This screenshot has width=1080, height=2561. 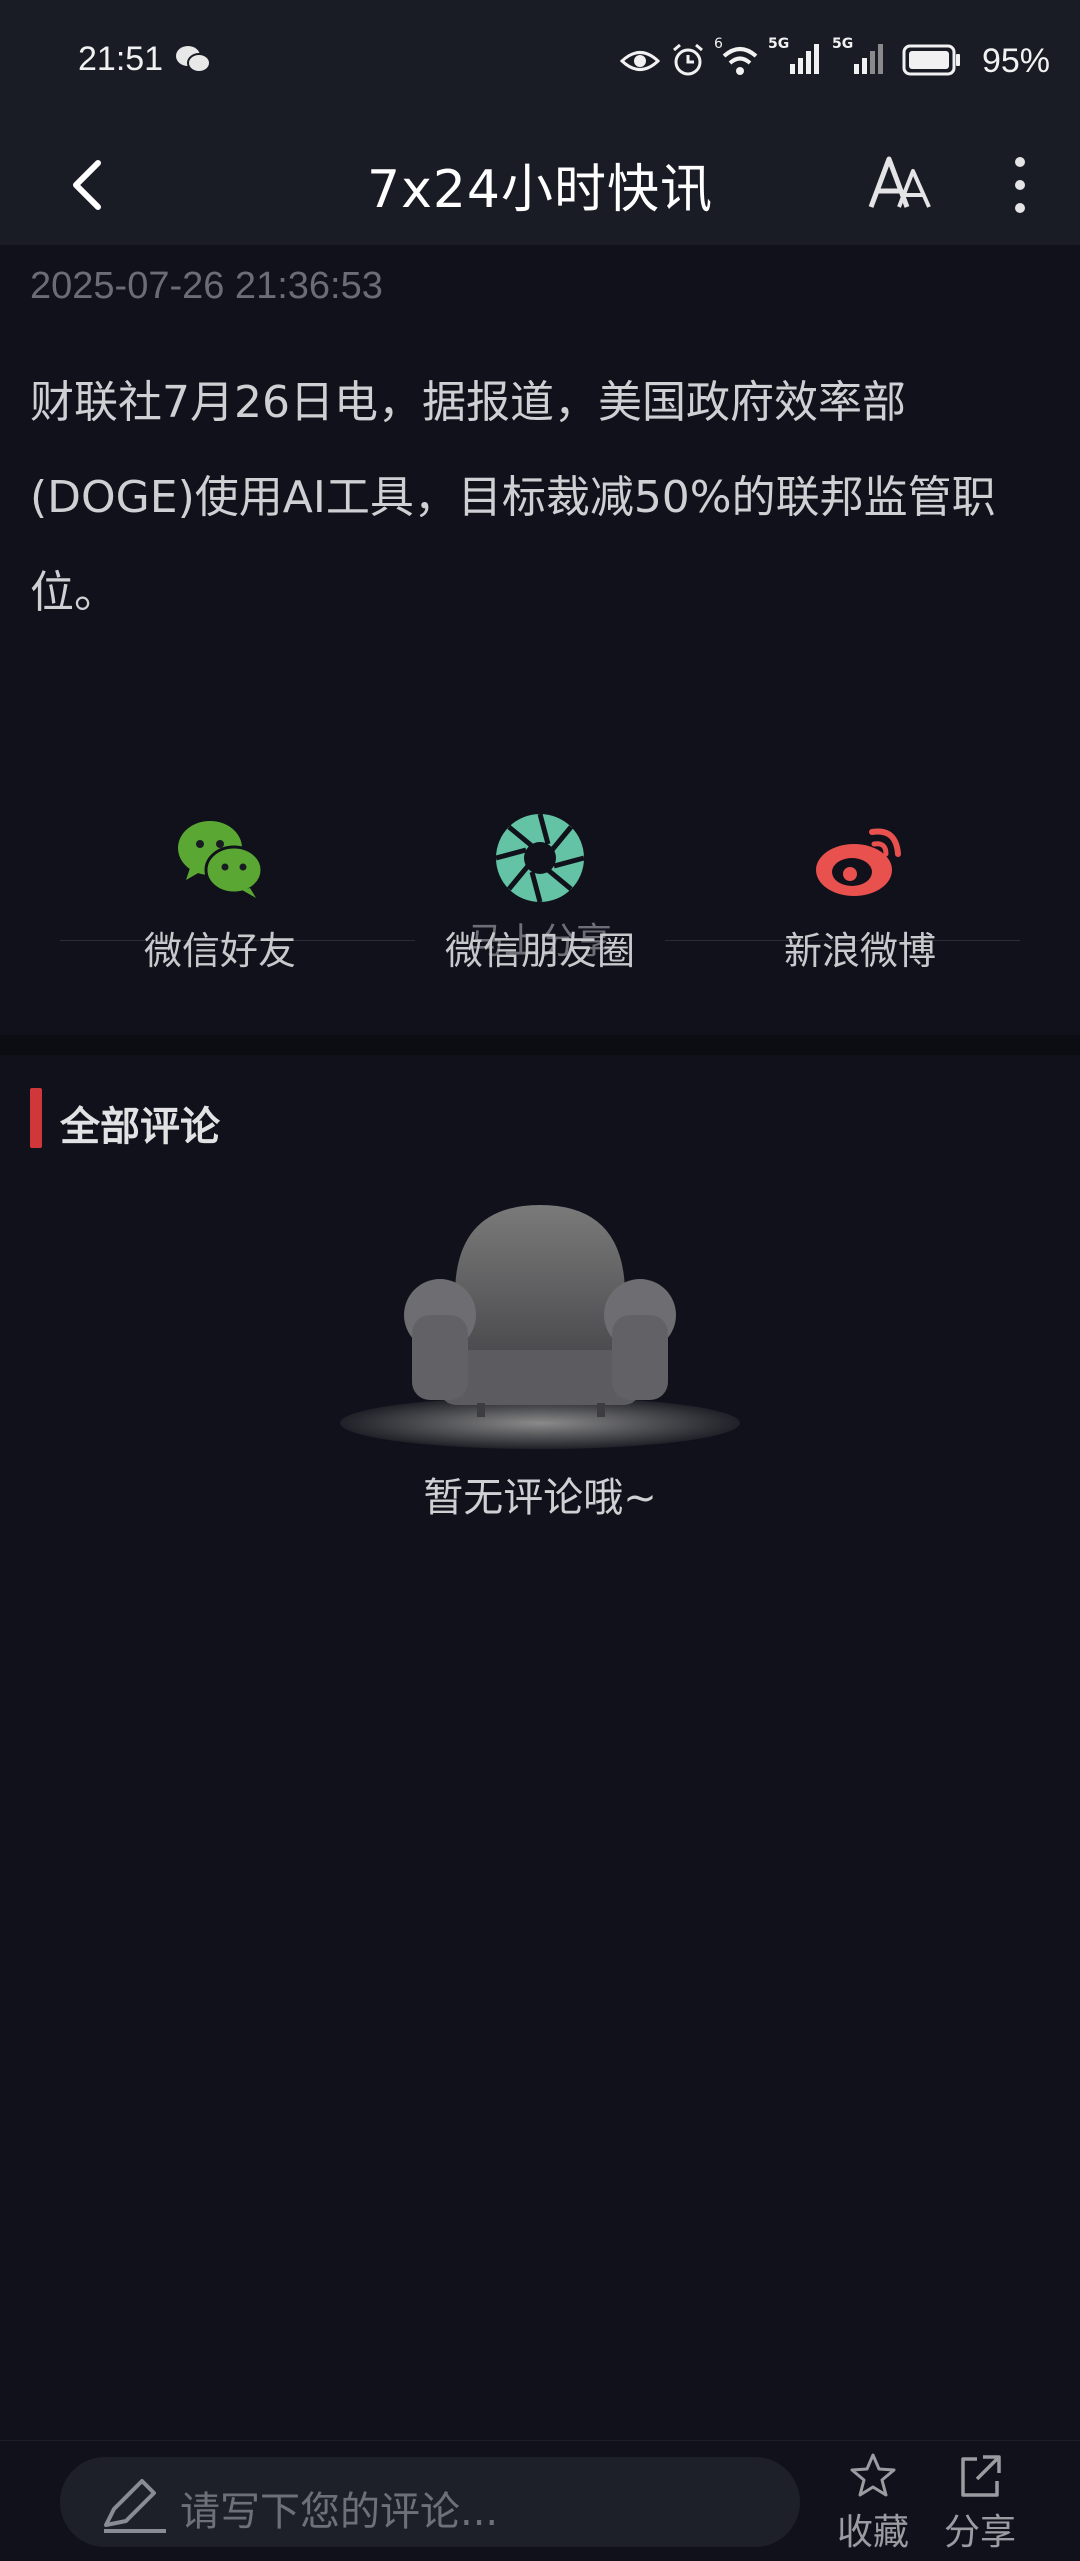 I want to click on font-size-icon, so click(x=900, y=185).